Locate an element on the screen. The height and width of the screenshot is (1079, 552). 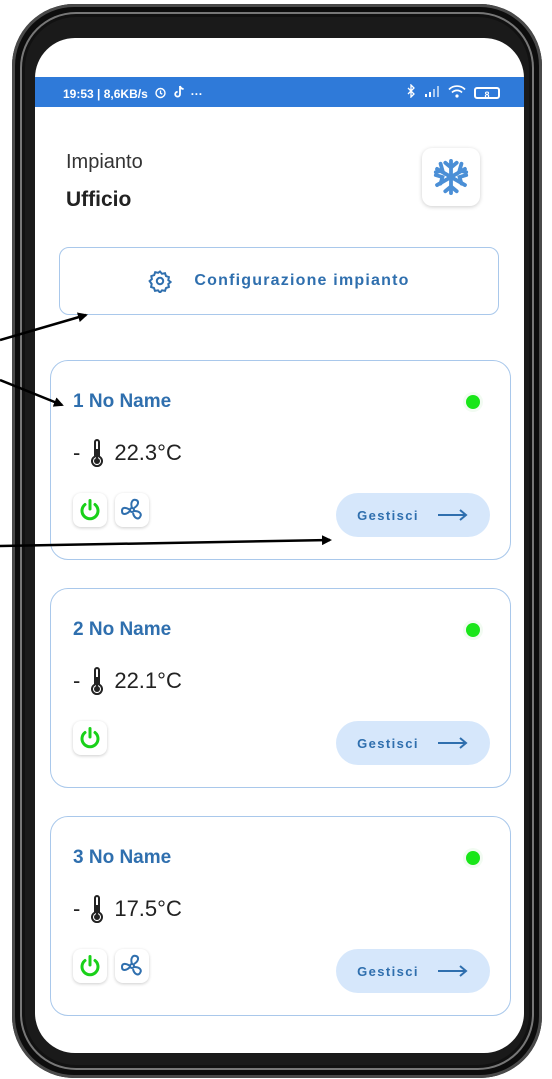
snowflake-icon is located at coordinates (451, 177).